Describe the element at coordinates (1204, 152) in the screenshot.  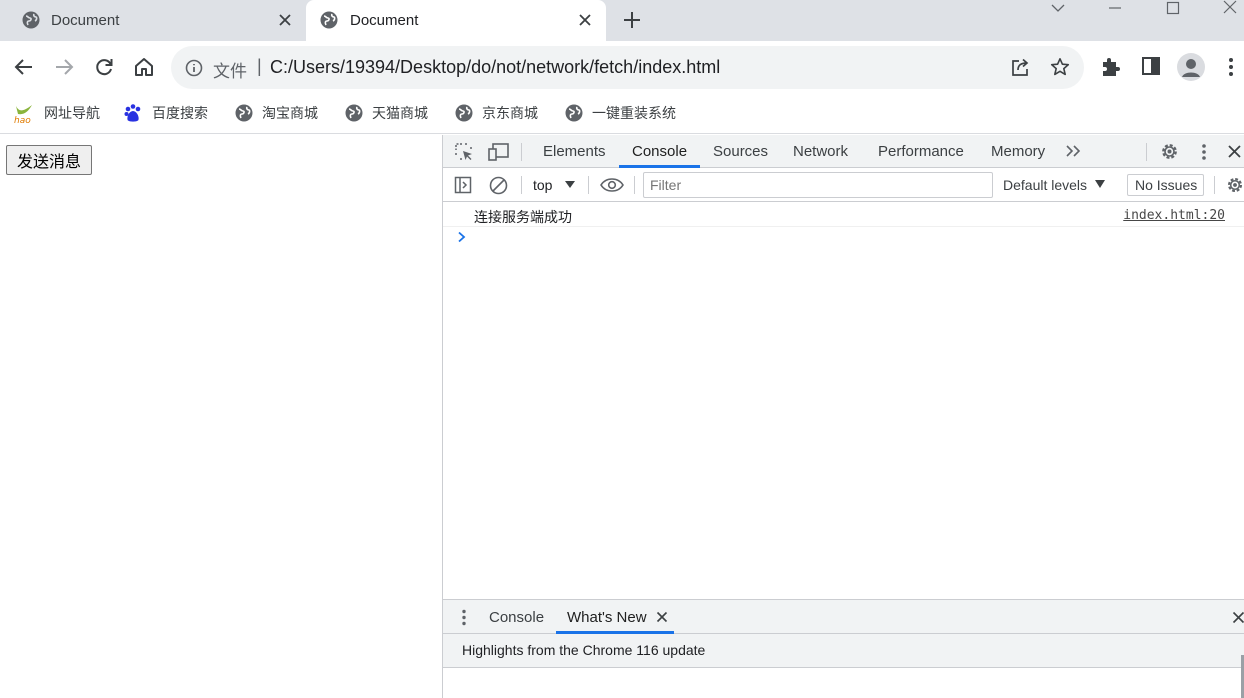
I see `devtools-menu-kebab-icon` at that location.